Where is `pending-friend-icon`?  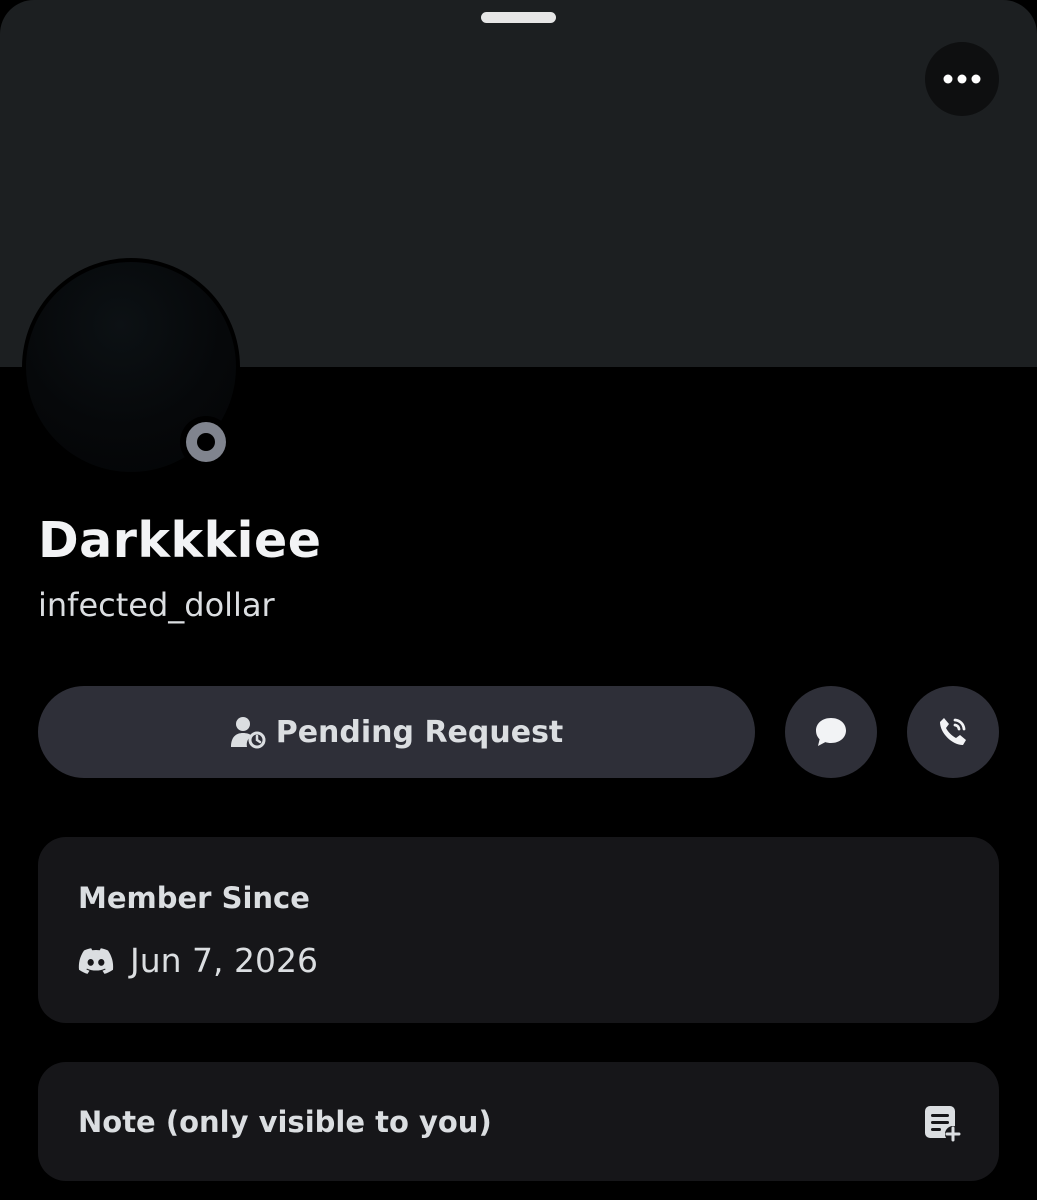
pending-friend-icon is located at coordinates (248, 733).